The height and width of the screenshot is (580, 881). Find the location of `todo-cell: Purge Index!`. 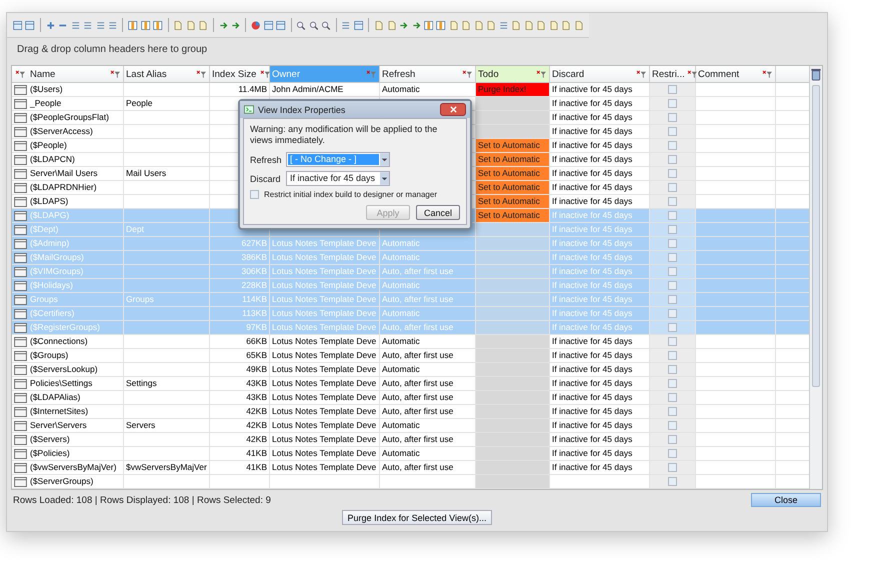

todo-cell: Purge Index! is located at coordinates (512, 89).